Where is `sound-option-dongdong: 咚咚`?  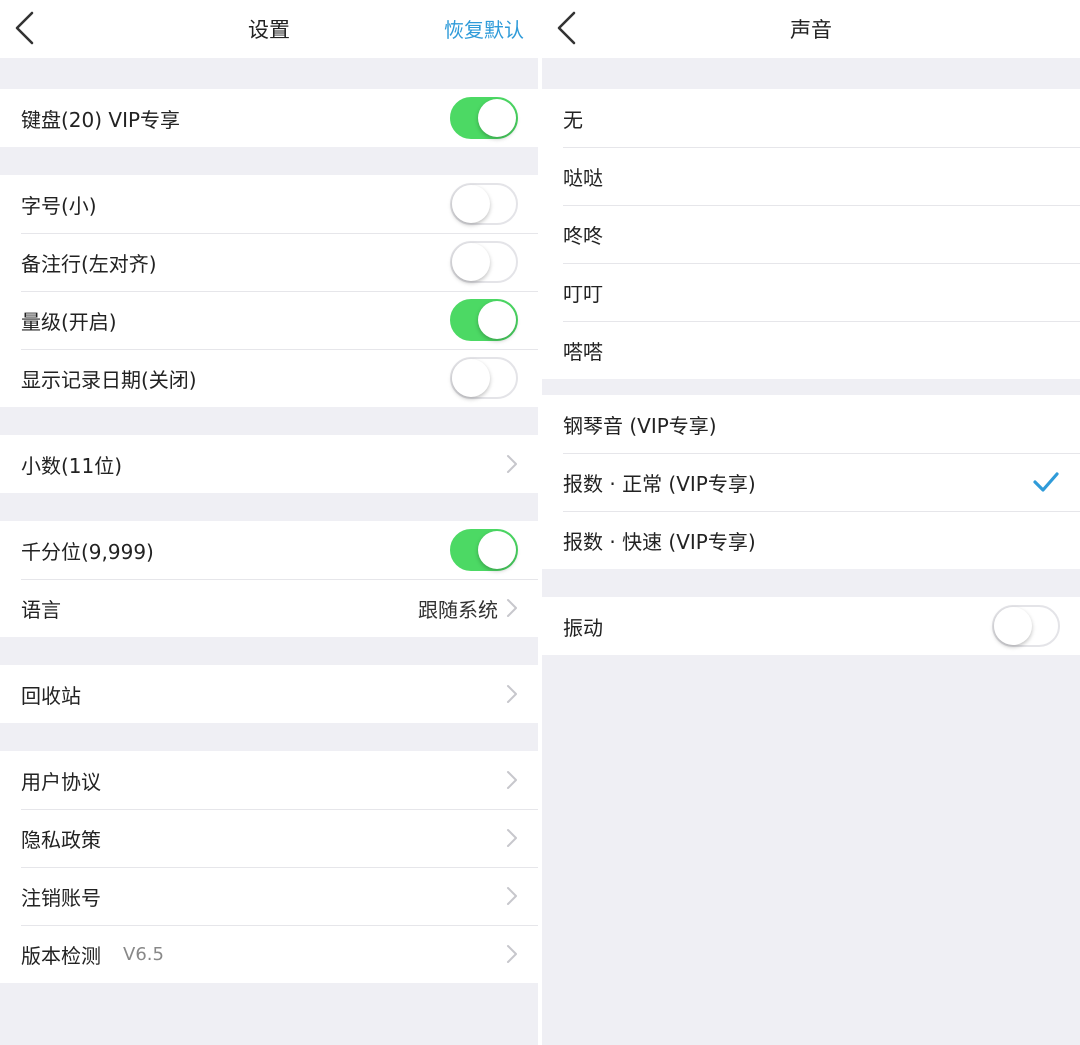 sound-option-dongdong: 咚咚 is located at coordinates (811, 234).